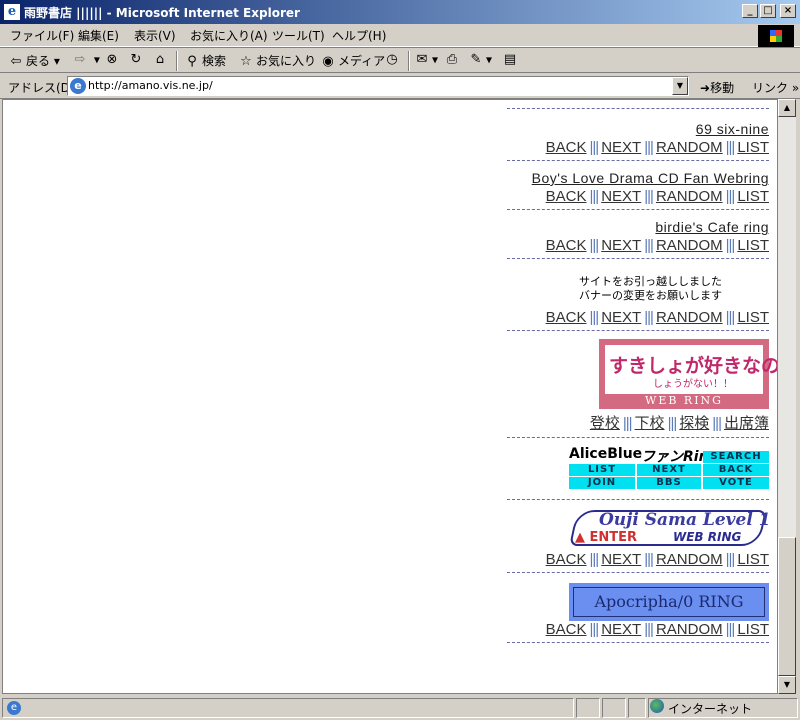  What do you see at coordinates (605, 423) in the screenshot?
I see `ring5-login-link: 登校` at bounding box center [605, 423].